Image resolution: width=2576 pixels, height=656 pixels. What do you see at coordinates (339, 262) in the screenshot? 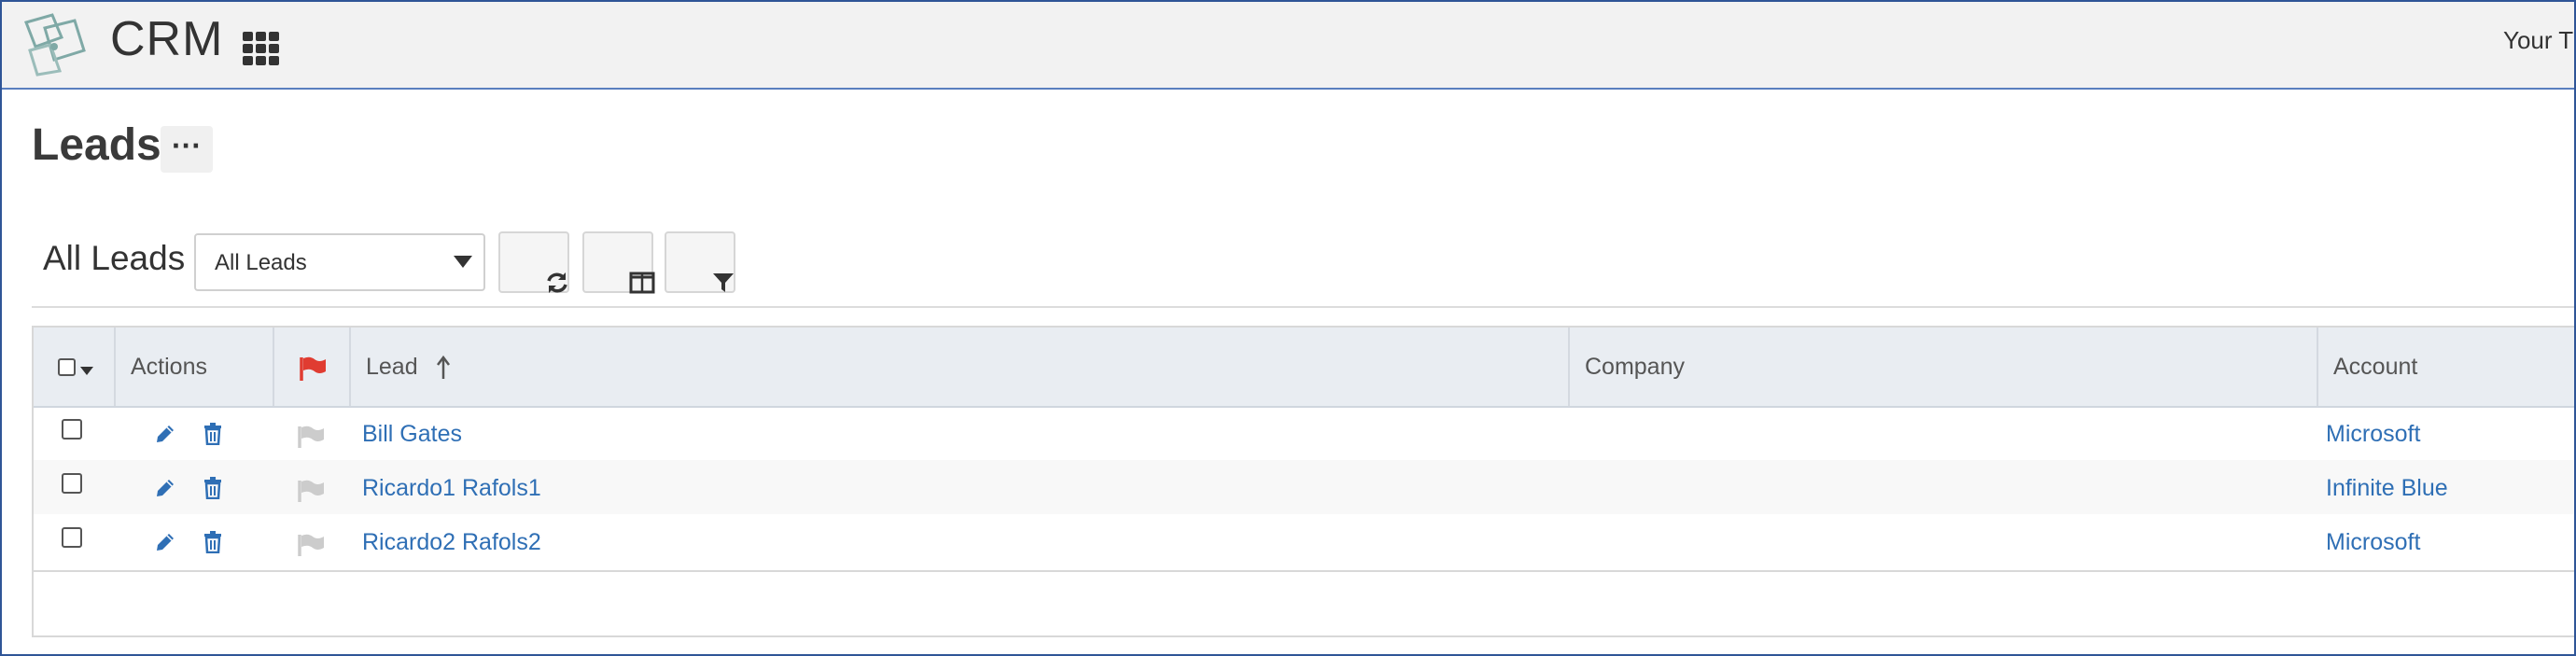
I see `view-select: All Leads` at bounding box center [339, 262].